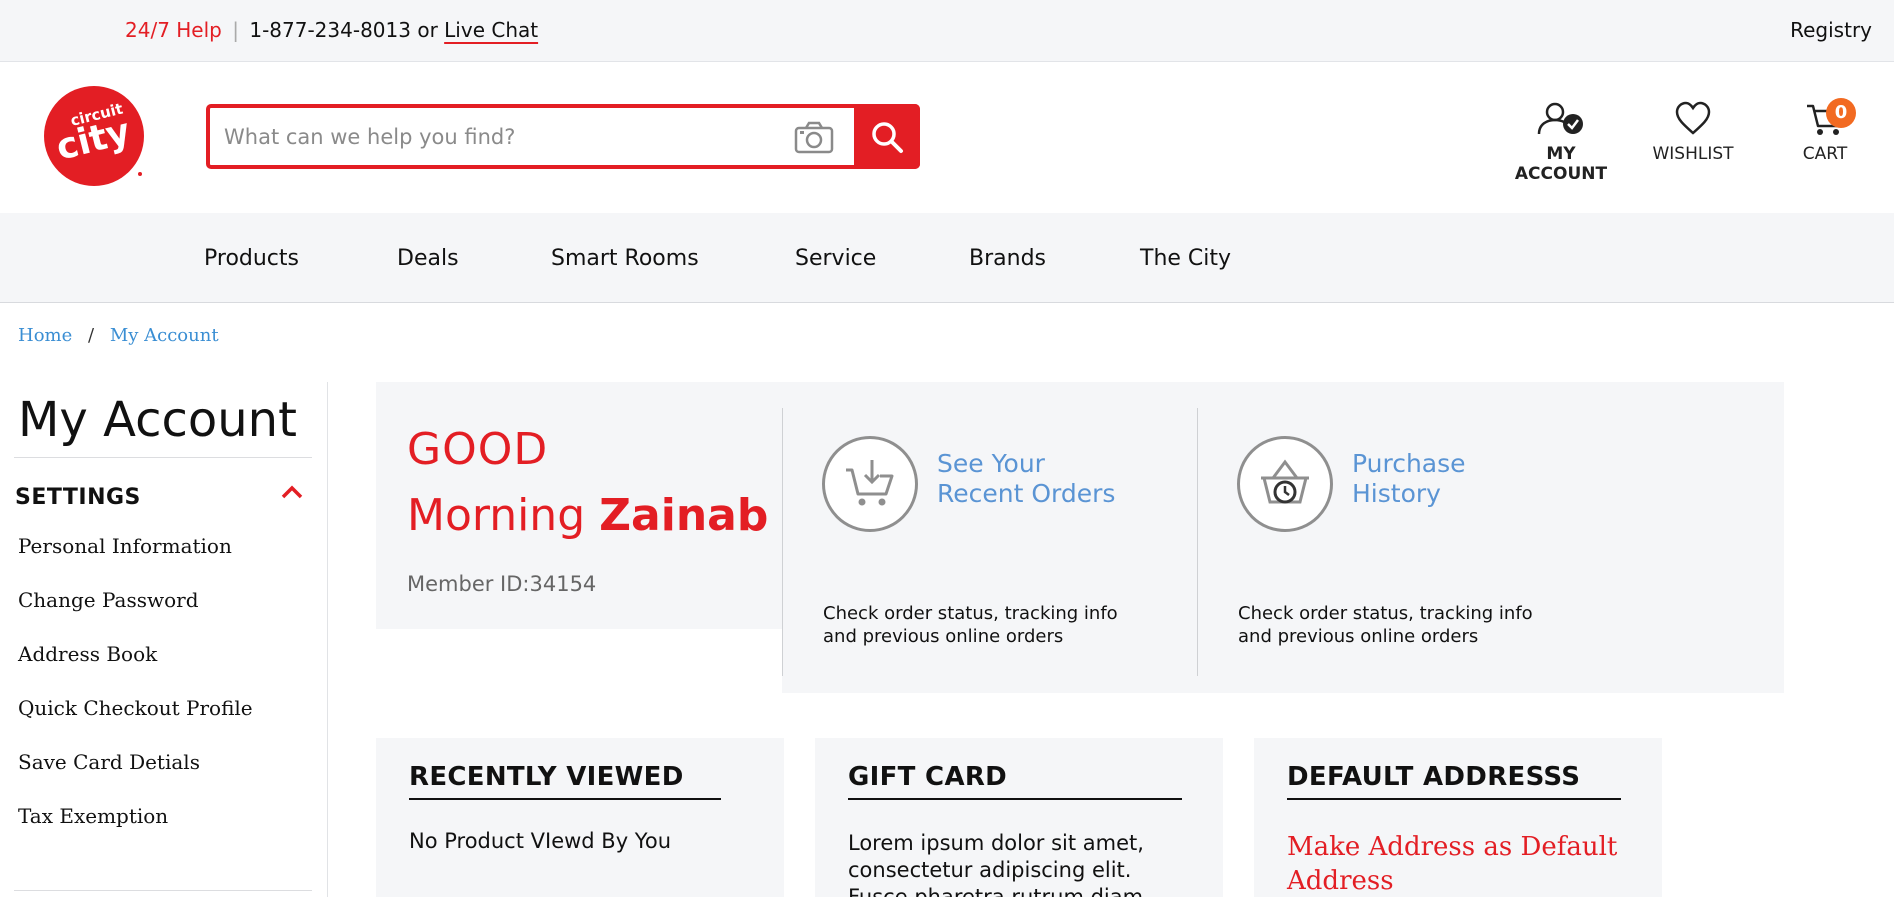  What do you see at coordinates (428, 258) in the screenshot?
I see `nav-deals: Deals` at bounding box center [428, 258].